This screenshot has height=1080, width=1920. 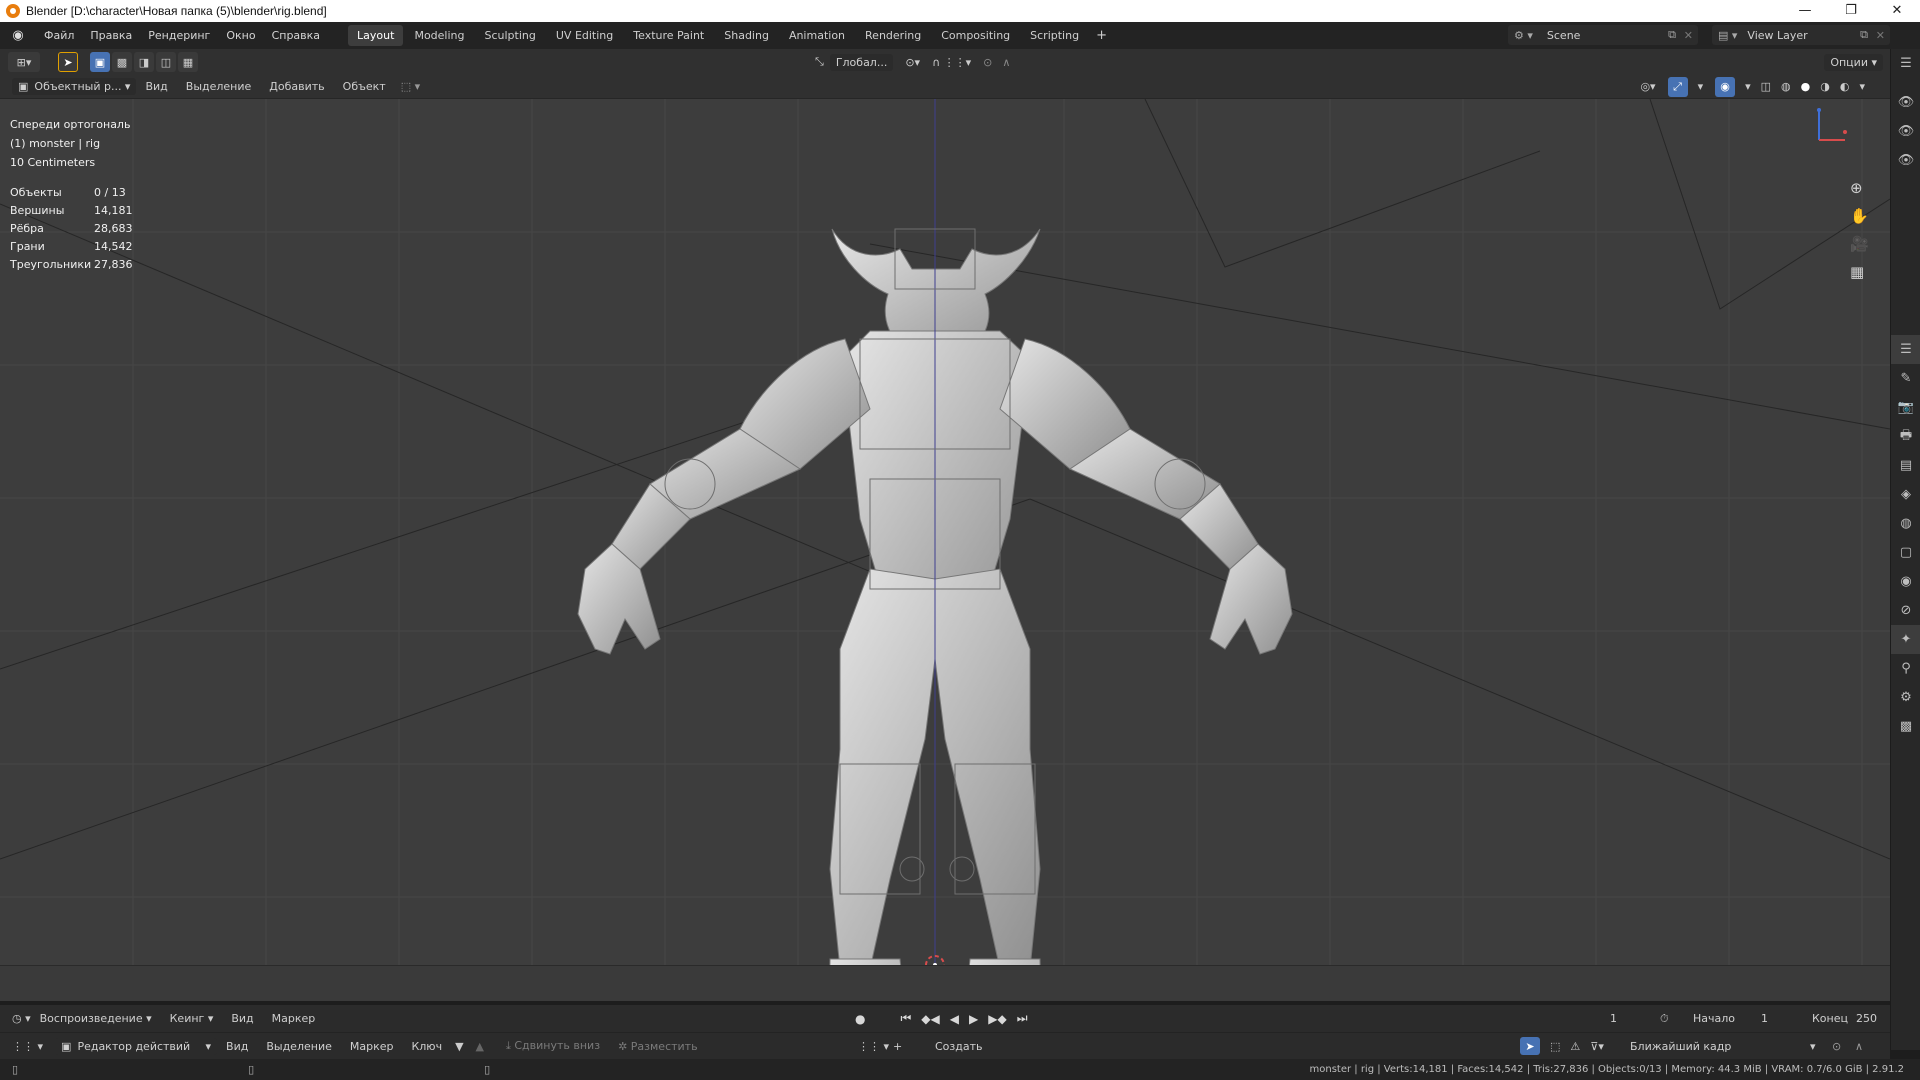 I want to click on close-button: ✕, so click(x=1897, y=11).